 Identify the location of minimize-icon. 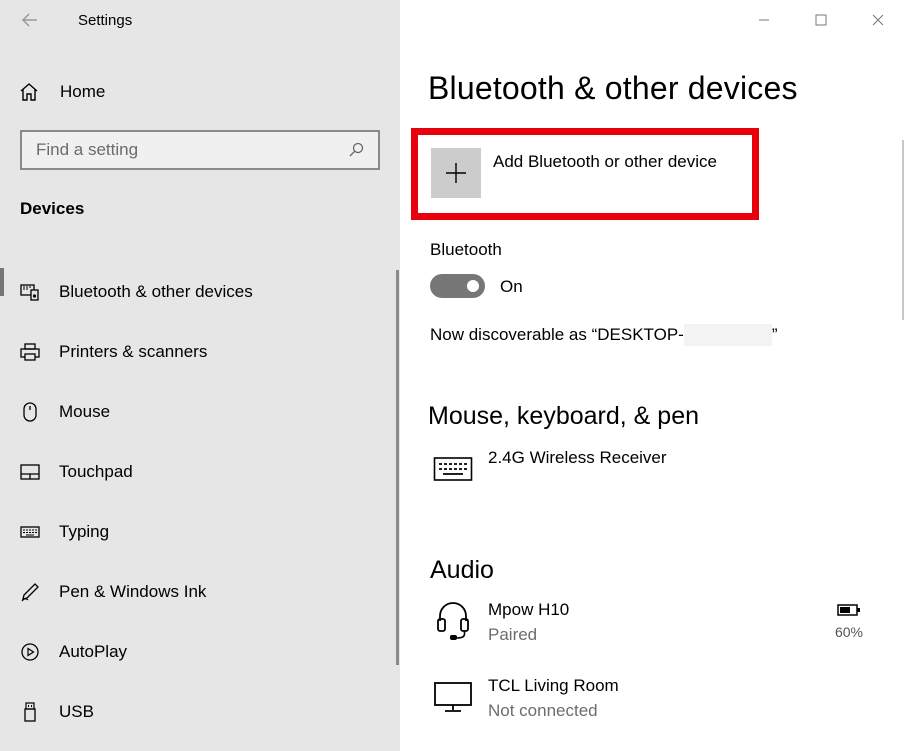
(763, 20).